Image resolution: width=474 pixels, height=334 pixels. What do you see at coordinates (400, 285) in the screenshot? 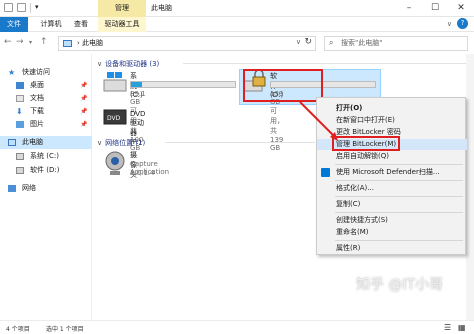
I see `watermark: 知乎 @IT小哥` at bounding box center [400, 285].